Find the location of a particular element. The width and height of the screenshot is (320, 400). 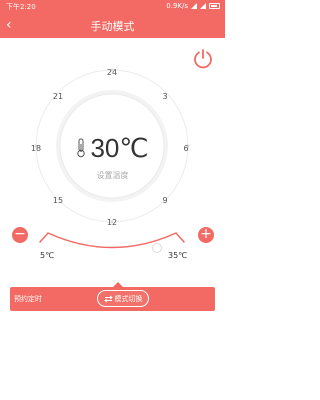

tick-label-15: 15 is located at coordinates (58, 200).